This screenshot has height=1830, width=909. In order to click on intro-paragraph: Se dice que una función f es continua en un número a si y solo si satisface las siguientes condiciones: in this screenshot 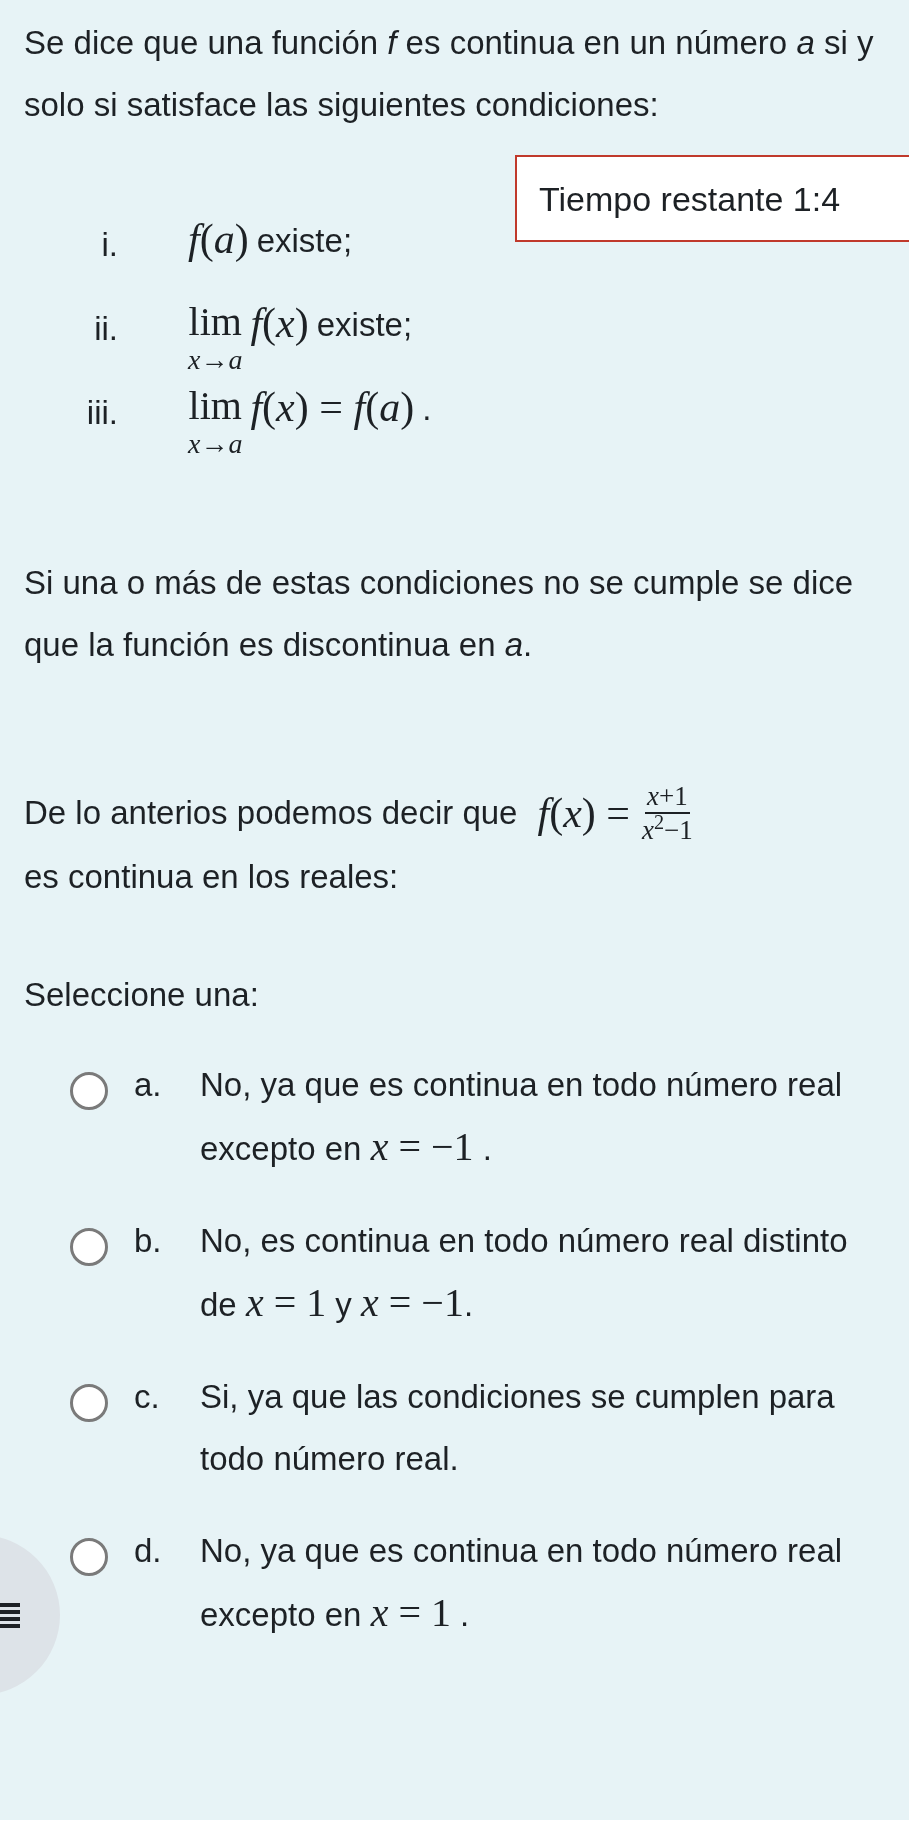, I will do `click(449, 74)`.